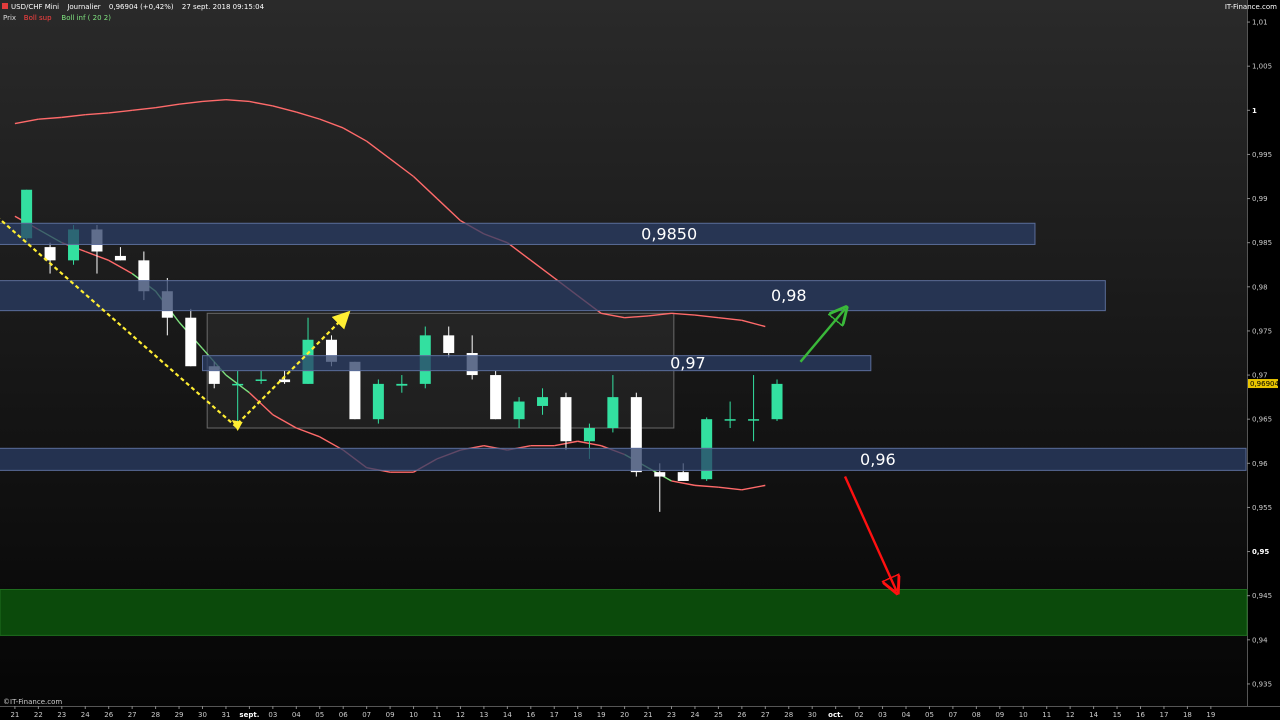 This screenshot has width=1280, height=720. What do you see at coordinates (999, 715) in the screenshot?
I see `x-tick-label: 09` at bounding box center [999, 715].